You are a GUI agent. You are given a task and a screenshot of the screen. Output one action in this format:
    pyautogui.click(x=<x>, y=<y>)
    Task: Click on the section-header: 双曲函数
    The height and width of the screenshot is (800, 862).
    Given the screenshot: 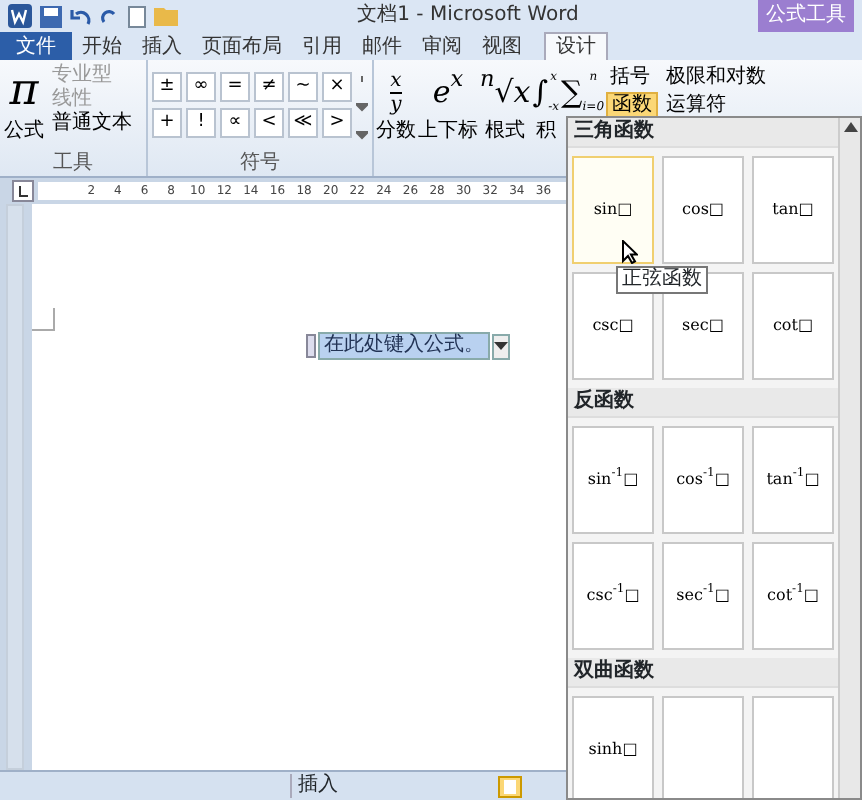 What is the action you would take?
    pyautogui.click(x=703, y=673)
    